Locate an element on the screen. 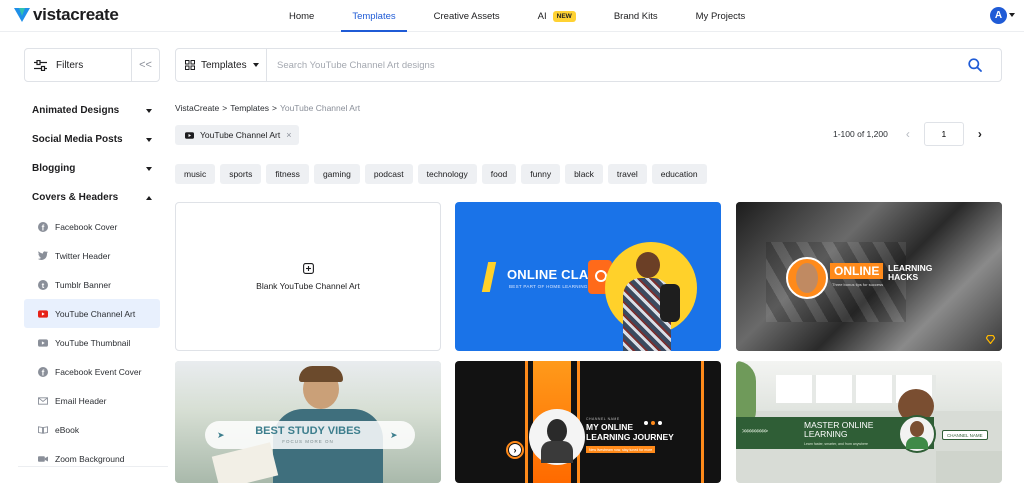 This screenshot has width=1024, height=483. tag-travel: travel is located at coordinates (627, 174).